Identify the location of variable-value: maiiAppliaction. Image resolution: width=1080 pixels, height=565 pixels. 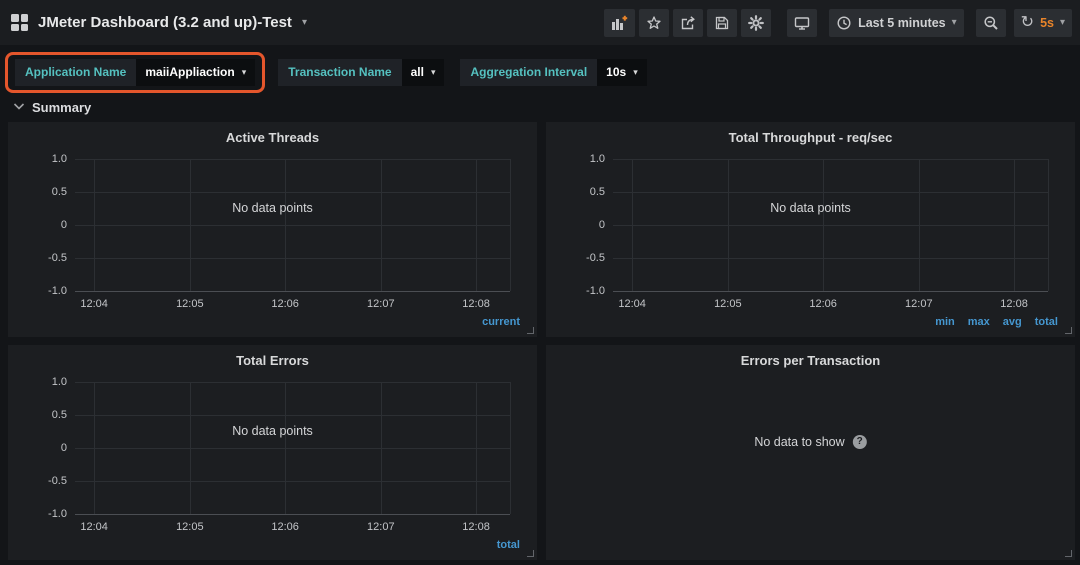
(190, 72).